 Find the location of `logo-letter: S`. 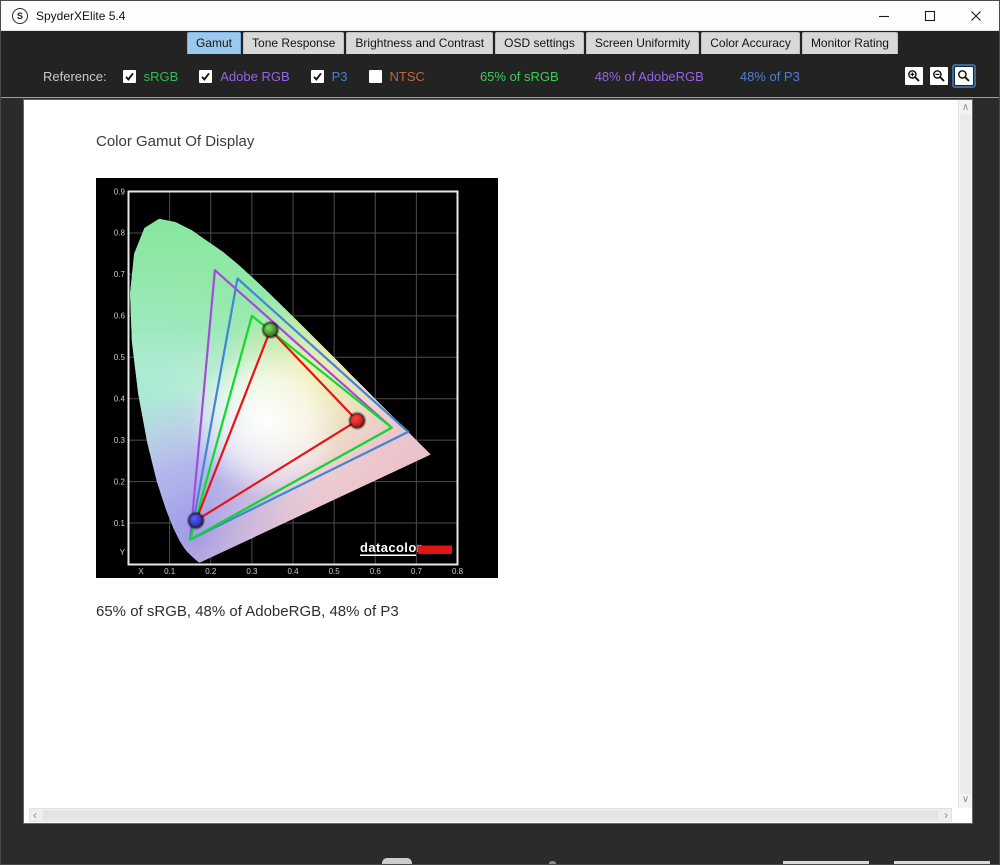

logo-letter: S is located at coordinates (19, 15).